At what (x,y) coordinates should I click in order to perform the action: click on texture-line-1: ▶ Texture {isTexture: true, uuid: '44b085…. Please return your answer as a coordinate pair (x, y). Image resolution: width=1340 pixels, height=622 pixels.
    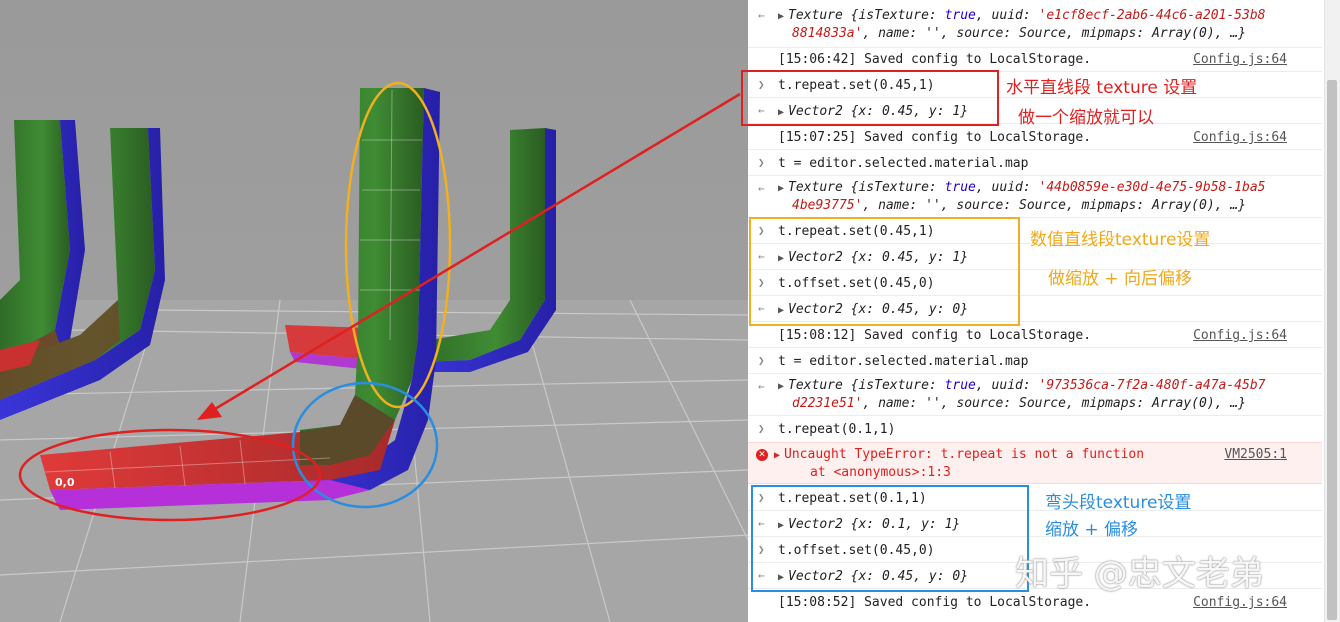
    Looking at the image, I should click on (1022, 188).